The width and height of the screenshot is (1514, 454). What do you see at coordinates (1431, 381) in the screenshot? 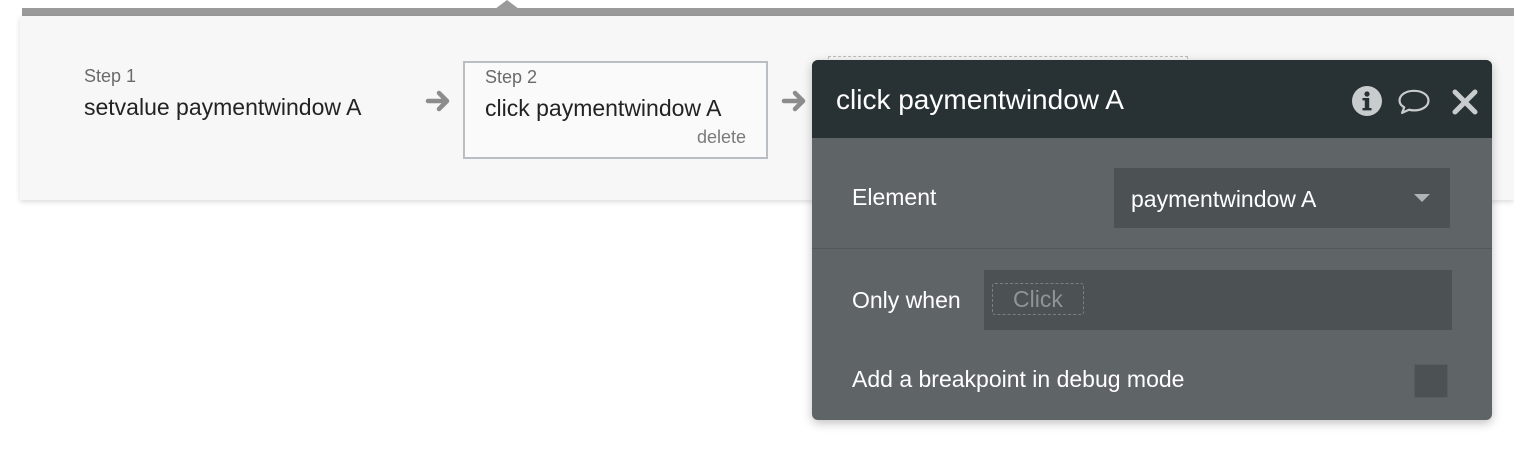
I see `breakpoint-checkbox` at bounding box center [1431, 381].